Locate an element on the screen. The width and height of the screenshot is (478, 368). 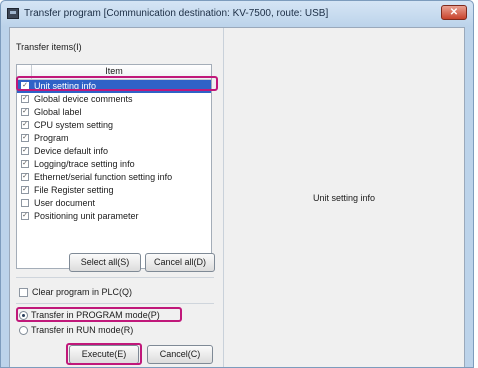
item-label: Ethernet/serial function setting info is located at coordinates (103, 177).